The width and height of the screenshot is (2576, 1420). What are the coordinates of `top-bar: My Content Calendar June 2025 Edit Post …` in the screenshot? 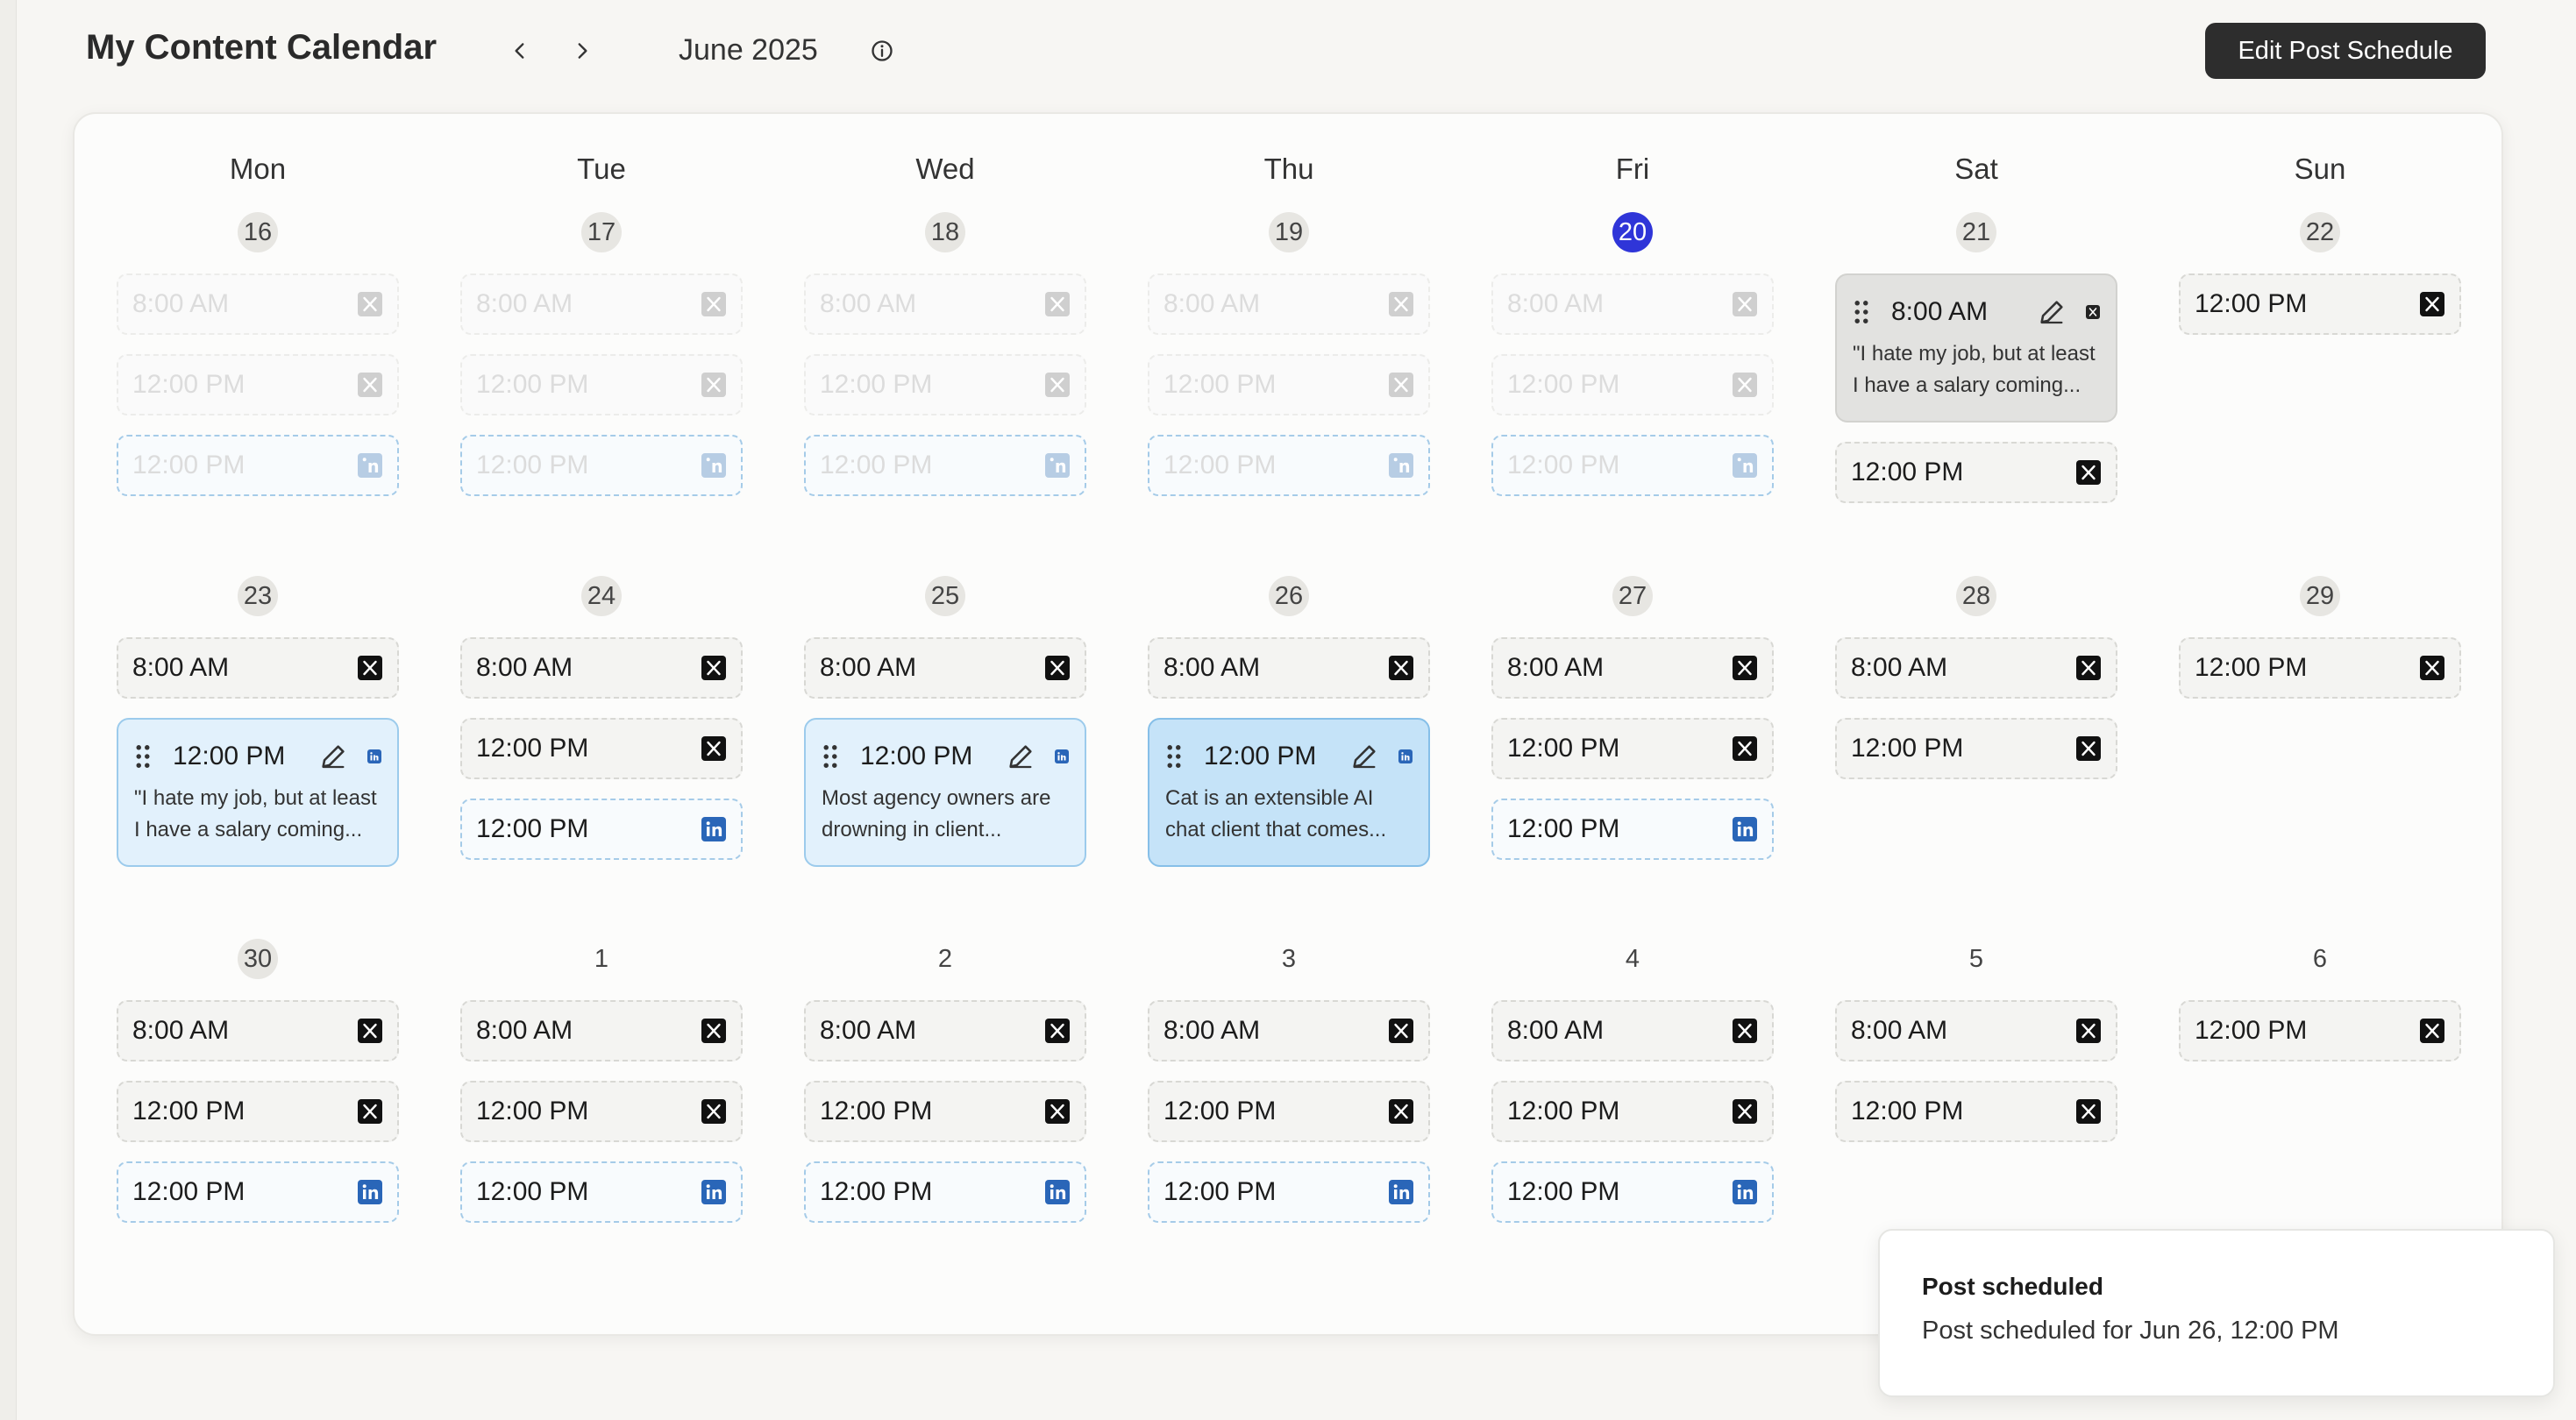 It's located at (1288, 52).